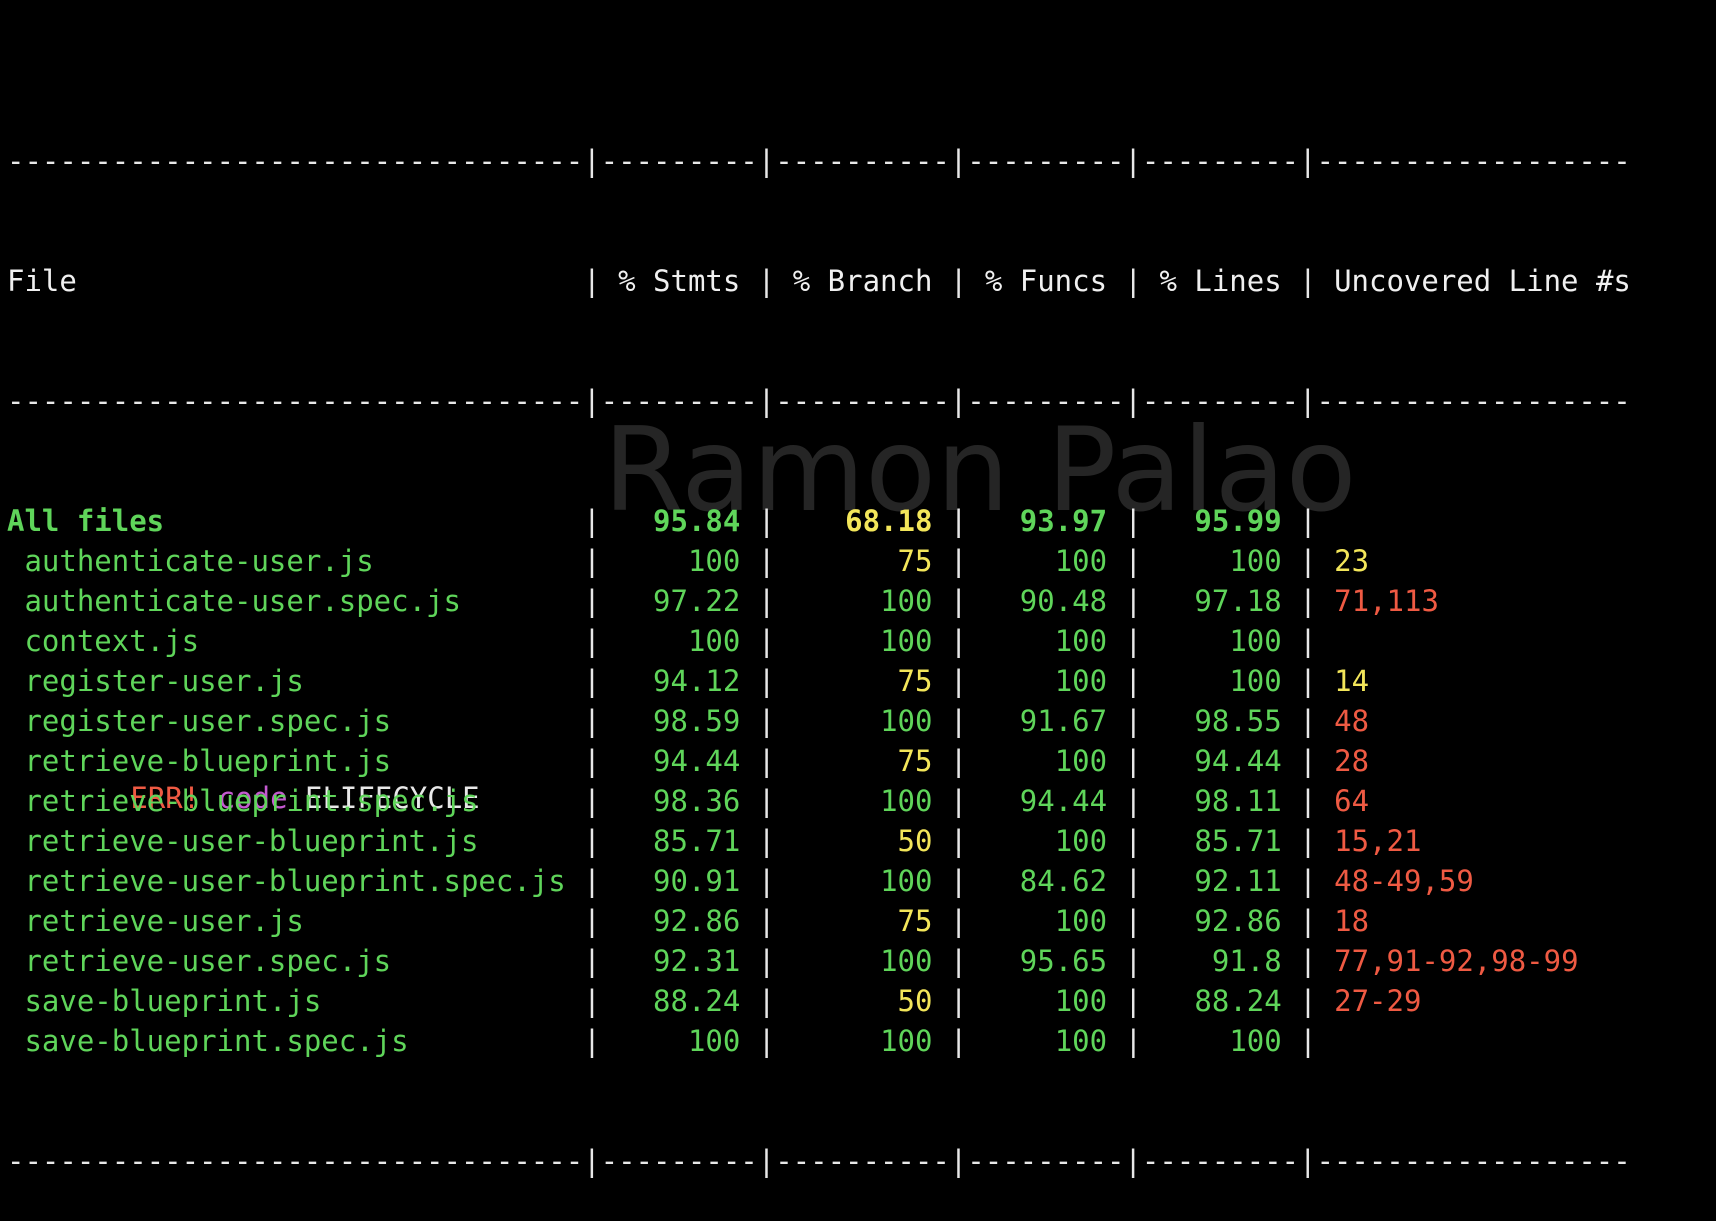 Image resolution: width=1716 pixels, height=1221 pixels. I want to click on file-name: retrieve-blueprint.js, so click(208, 761).